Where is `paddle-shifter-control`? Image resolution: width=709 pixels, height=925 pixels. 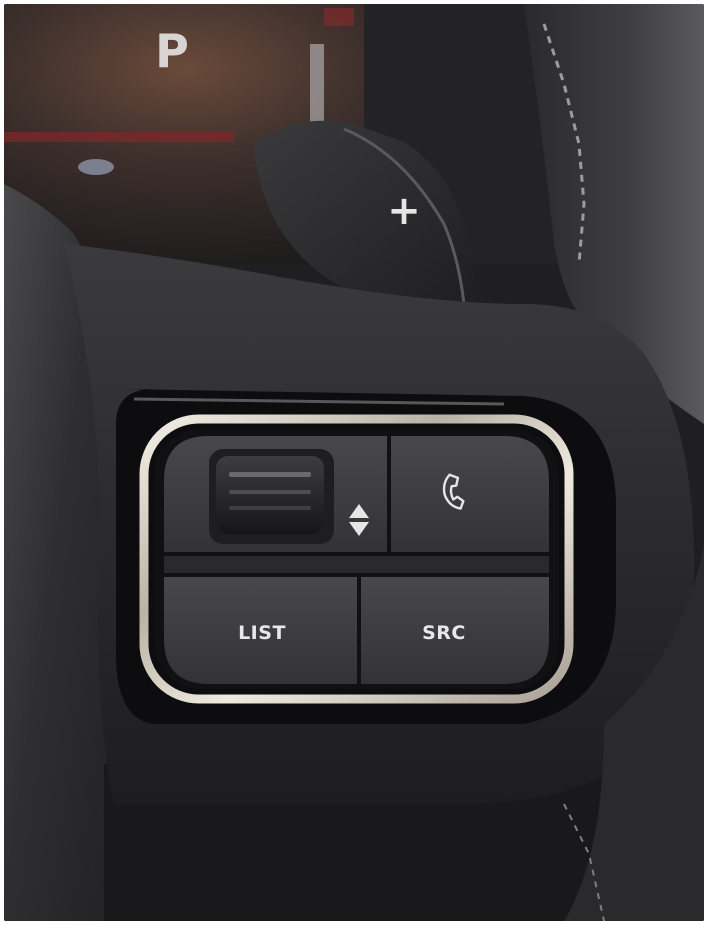 paddle-shifter-control is located at coordinates (364, 209).